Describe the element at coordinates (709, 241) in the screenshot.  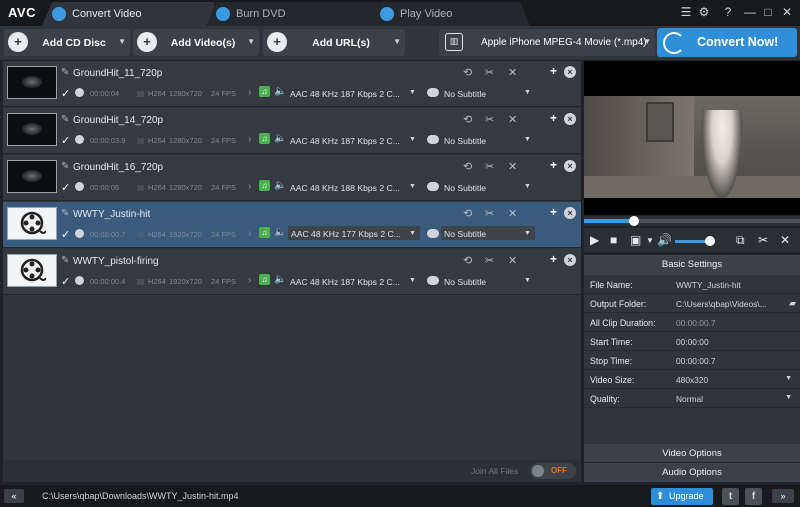
I see `volume-handle` at that location.